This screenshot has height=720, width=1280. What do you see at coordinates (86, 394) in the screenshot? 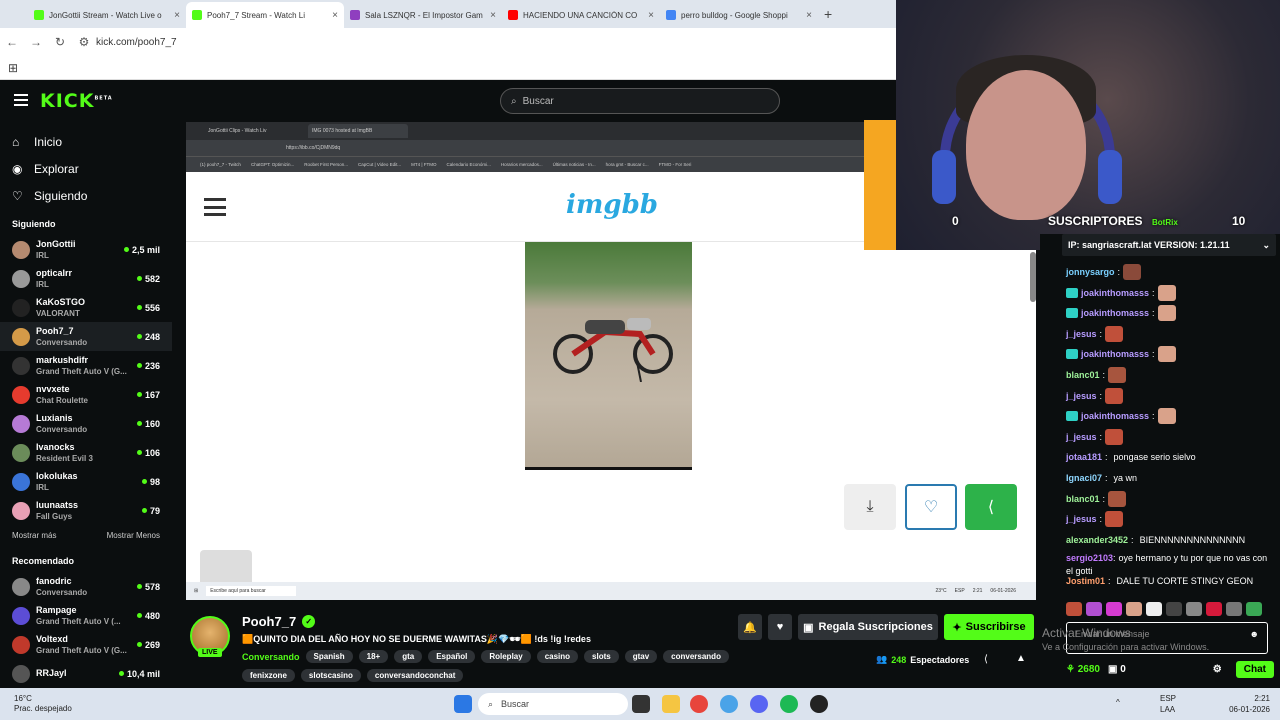
I see `channel-item: nvvxete Chat Roulette 167` at bounding box center [86, 394].